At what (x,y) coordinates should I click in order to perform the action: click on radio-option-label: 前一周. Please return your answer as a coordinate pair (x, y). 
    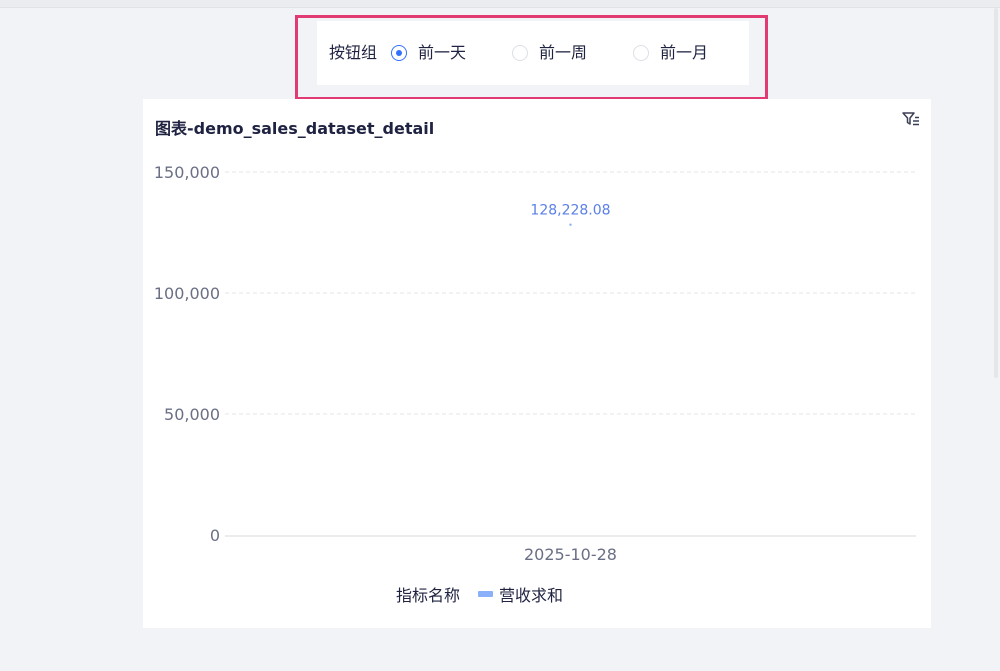
    Looking at the image, I should click on (563, 52).